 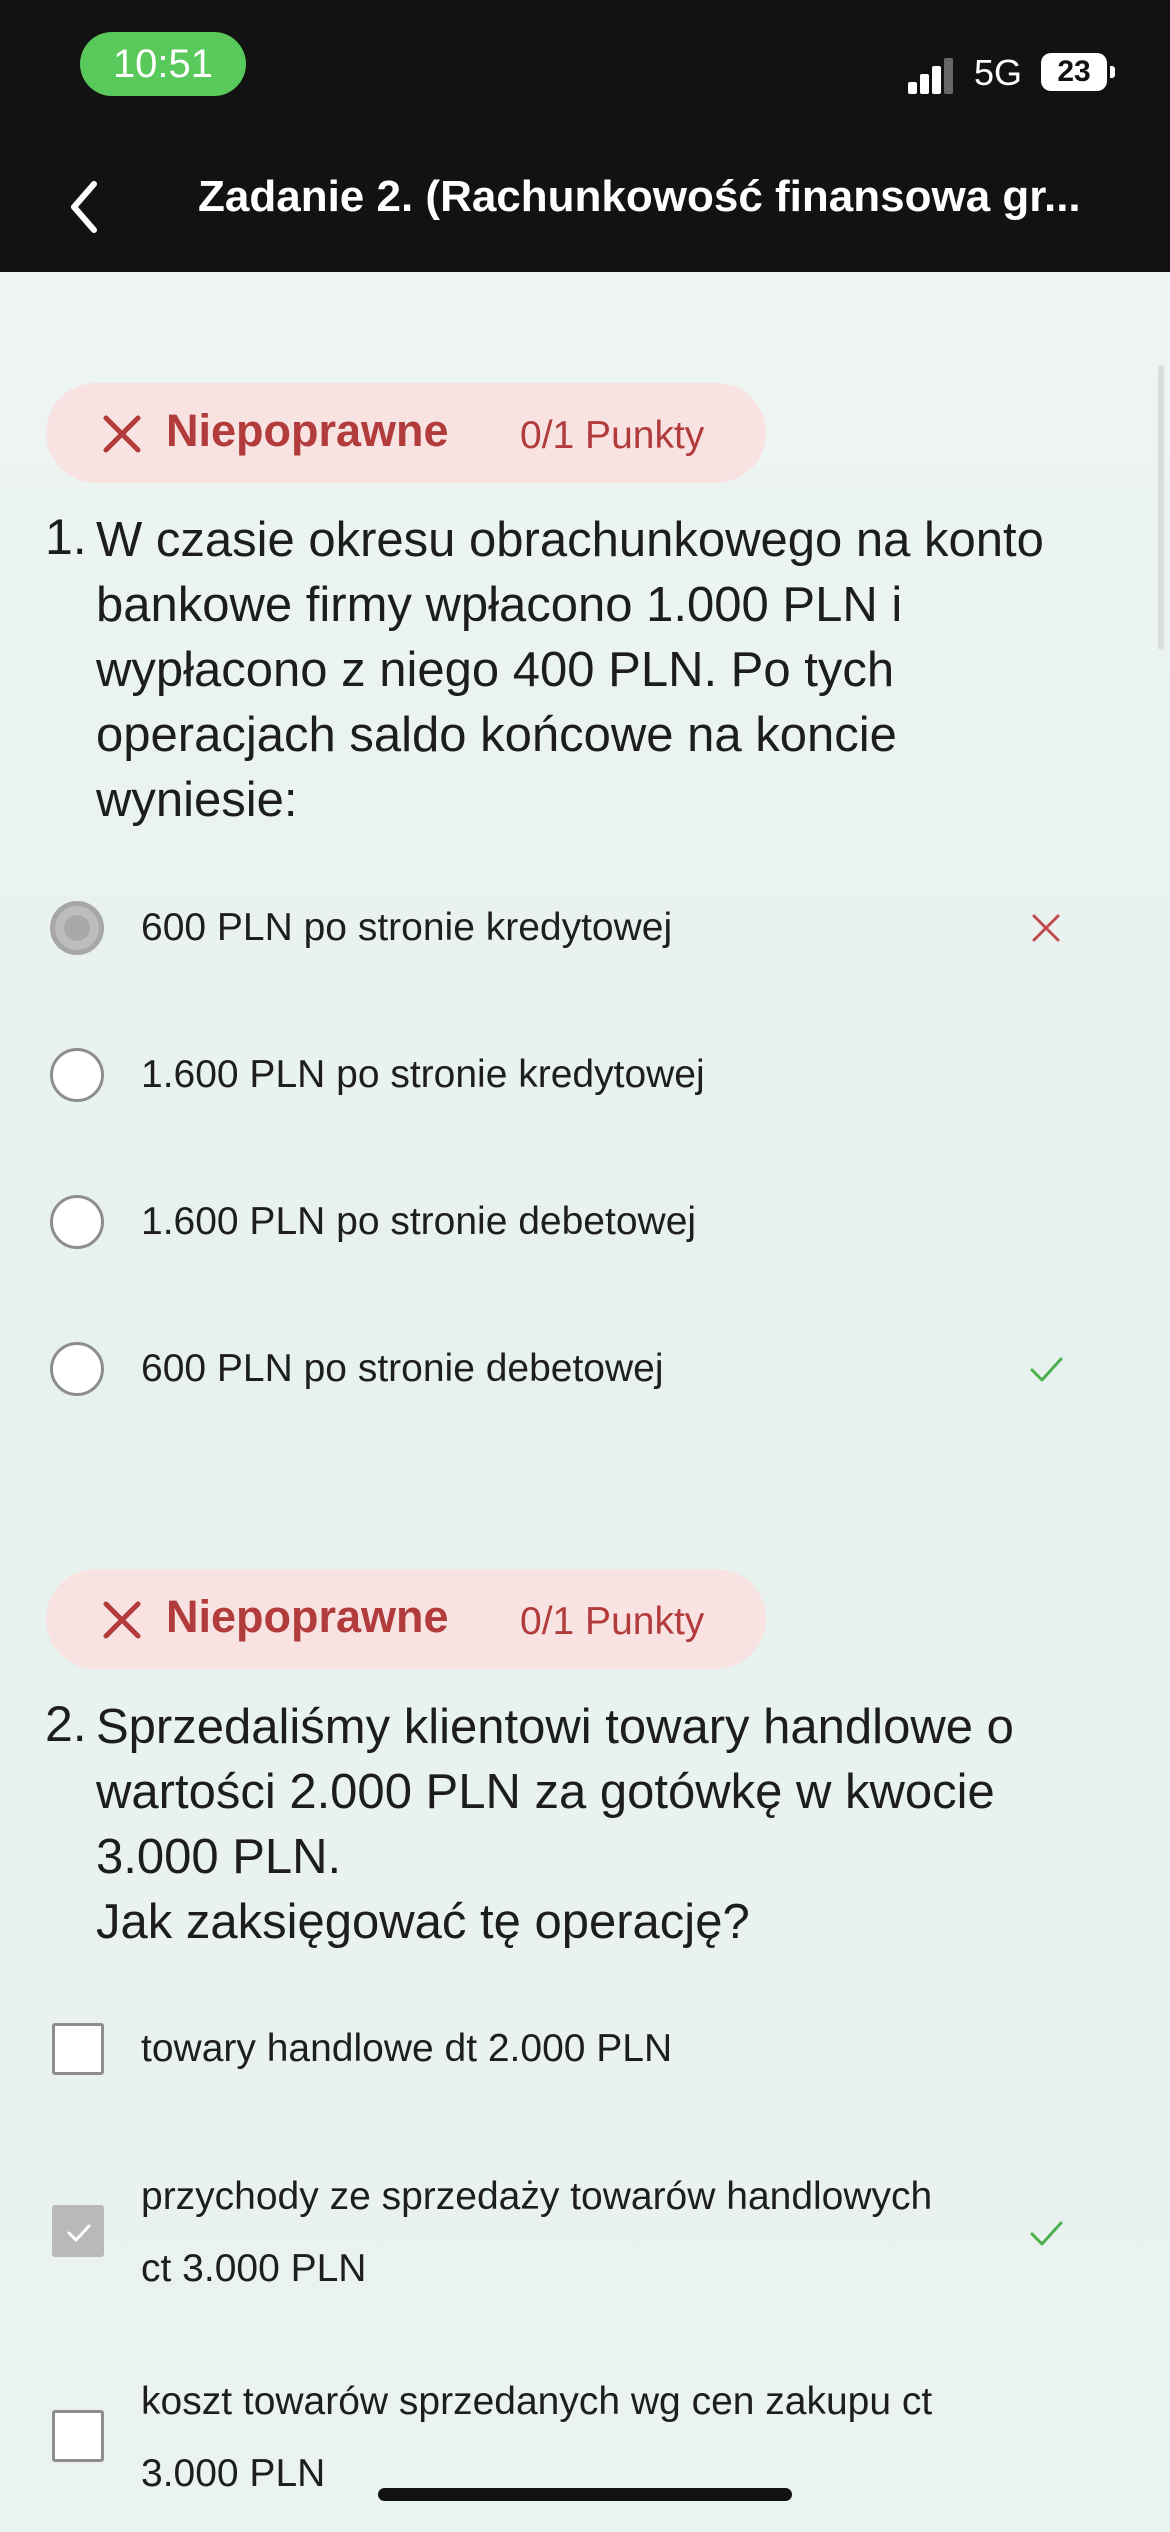 I want to click on question-line: wyniesie:, so click(x=197, y=800).